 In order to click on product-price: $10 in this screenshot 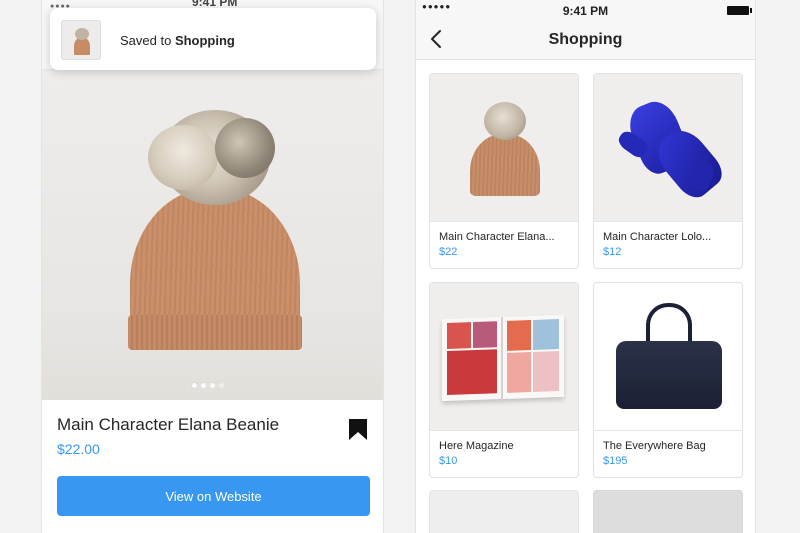, I will do `click(448, 461)`.